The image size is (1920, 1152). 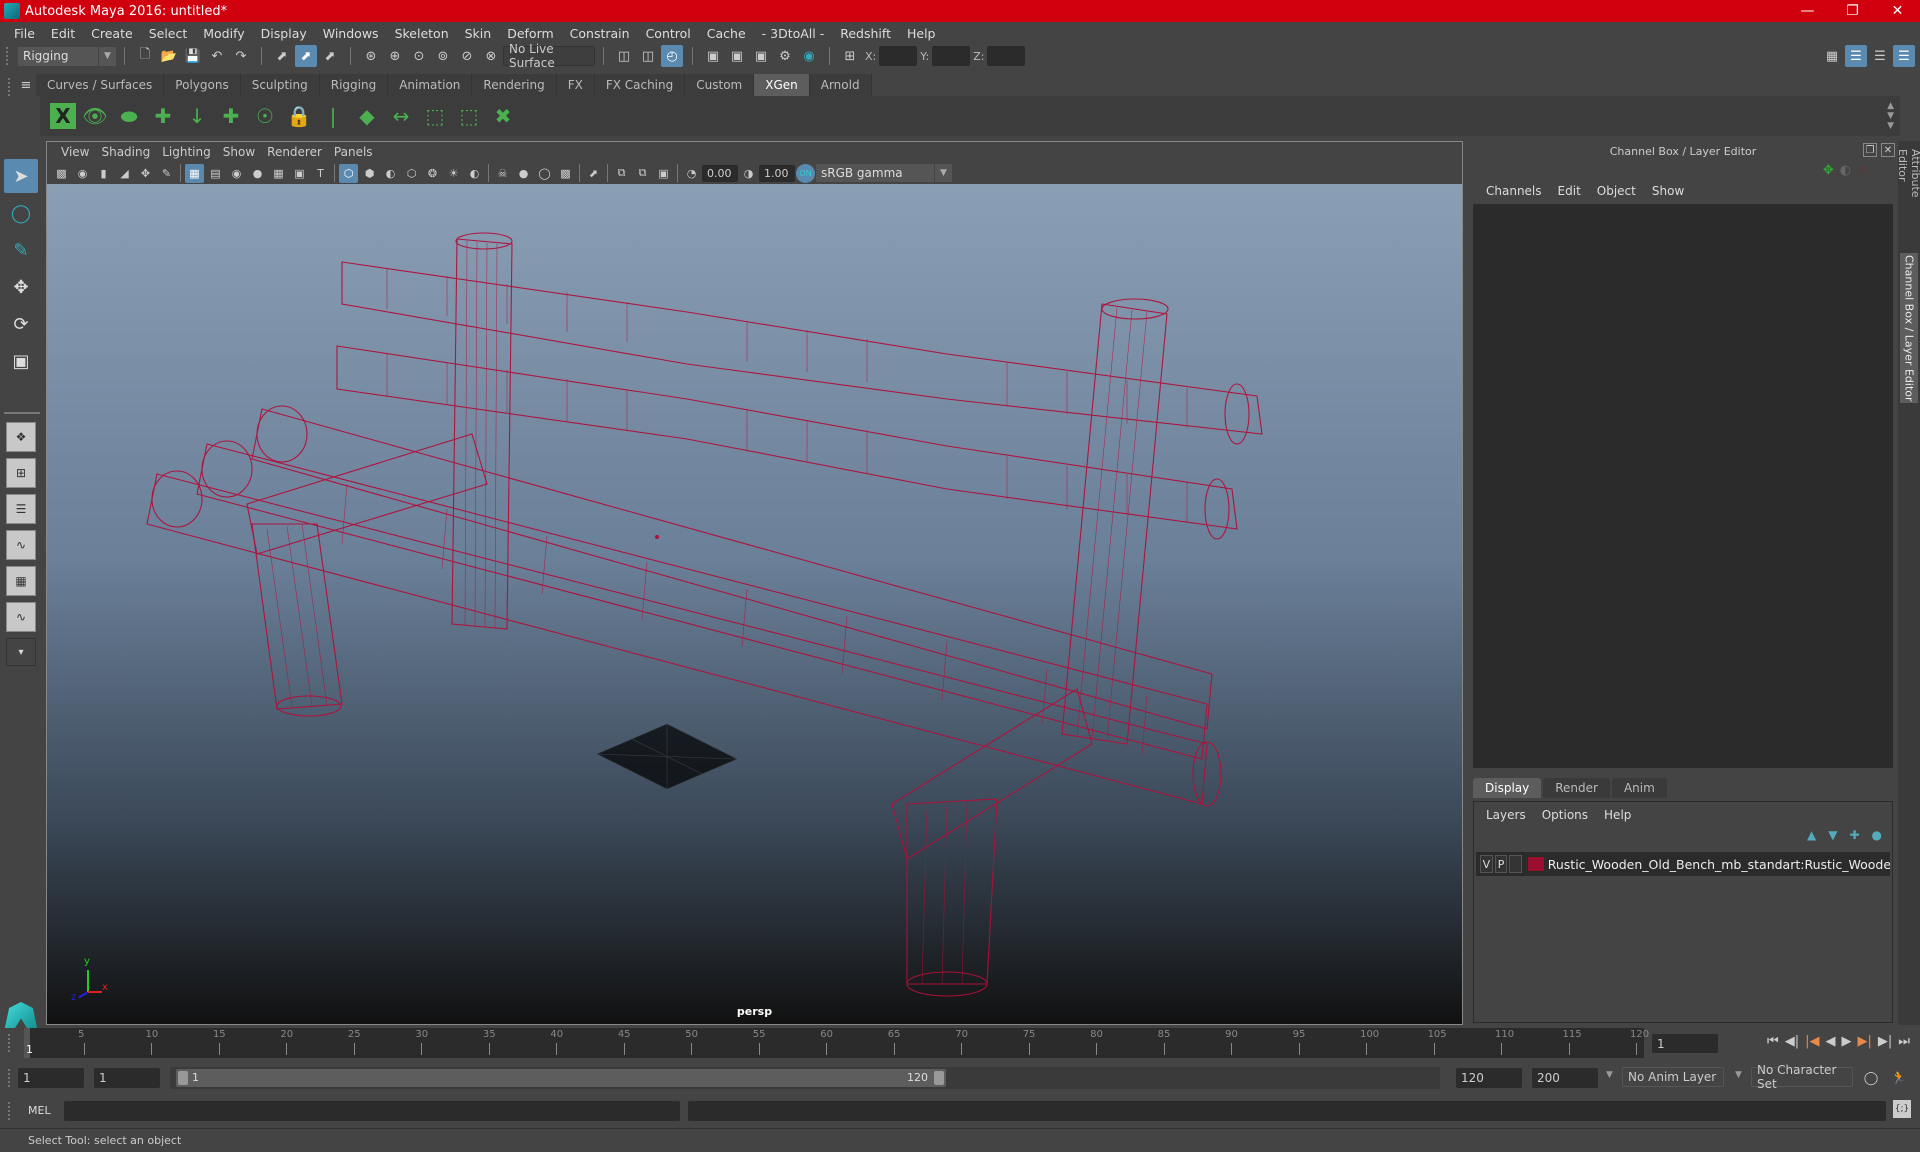 I want to click on layer-display-type-toggle, so click(x=1516, y=864).